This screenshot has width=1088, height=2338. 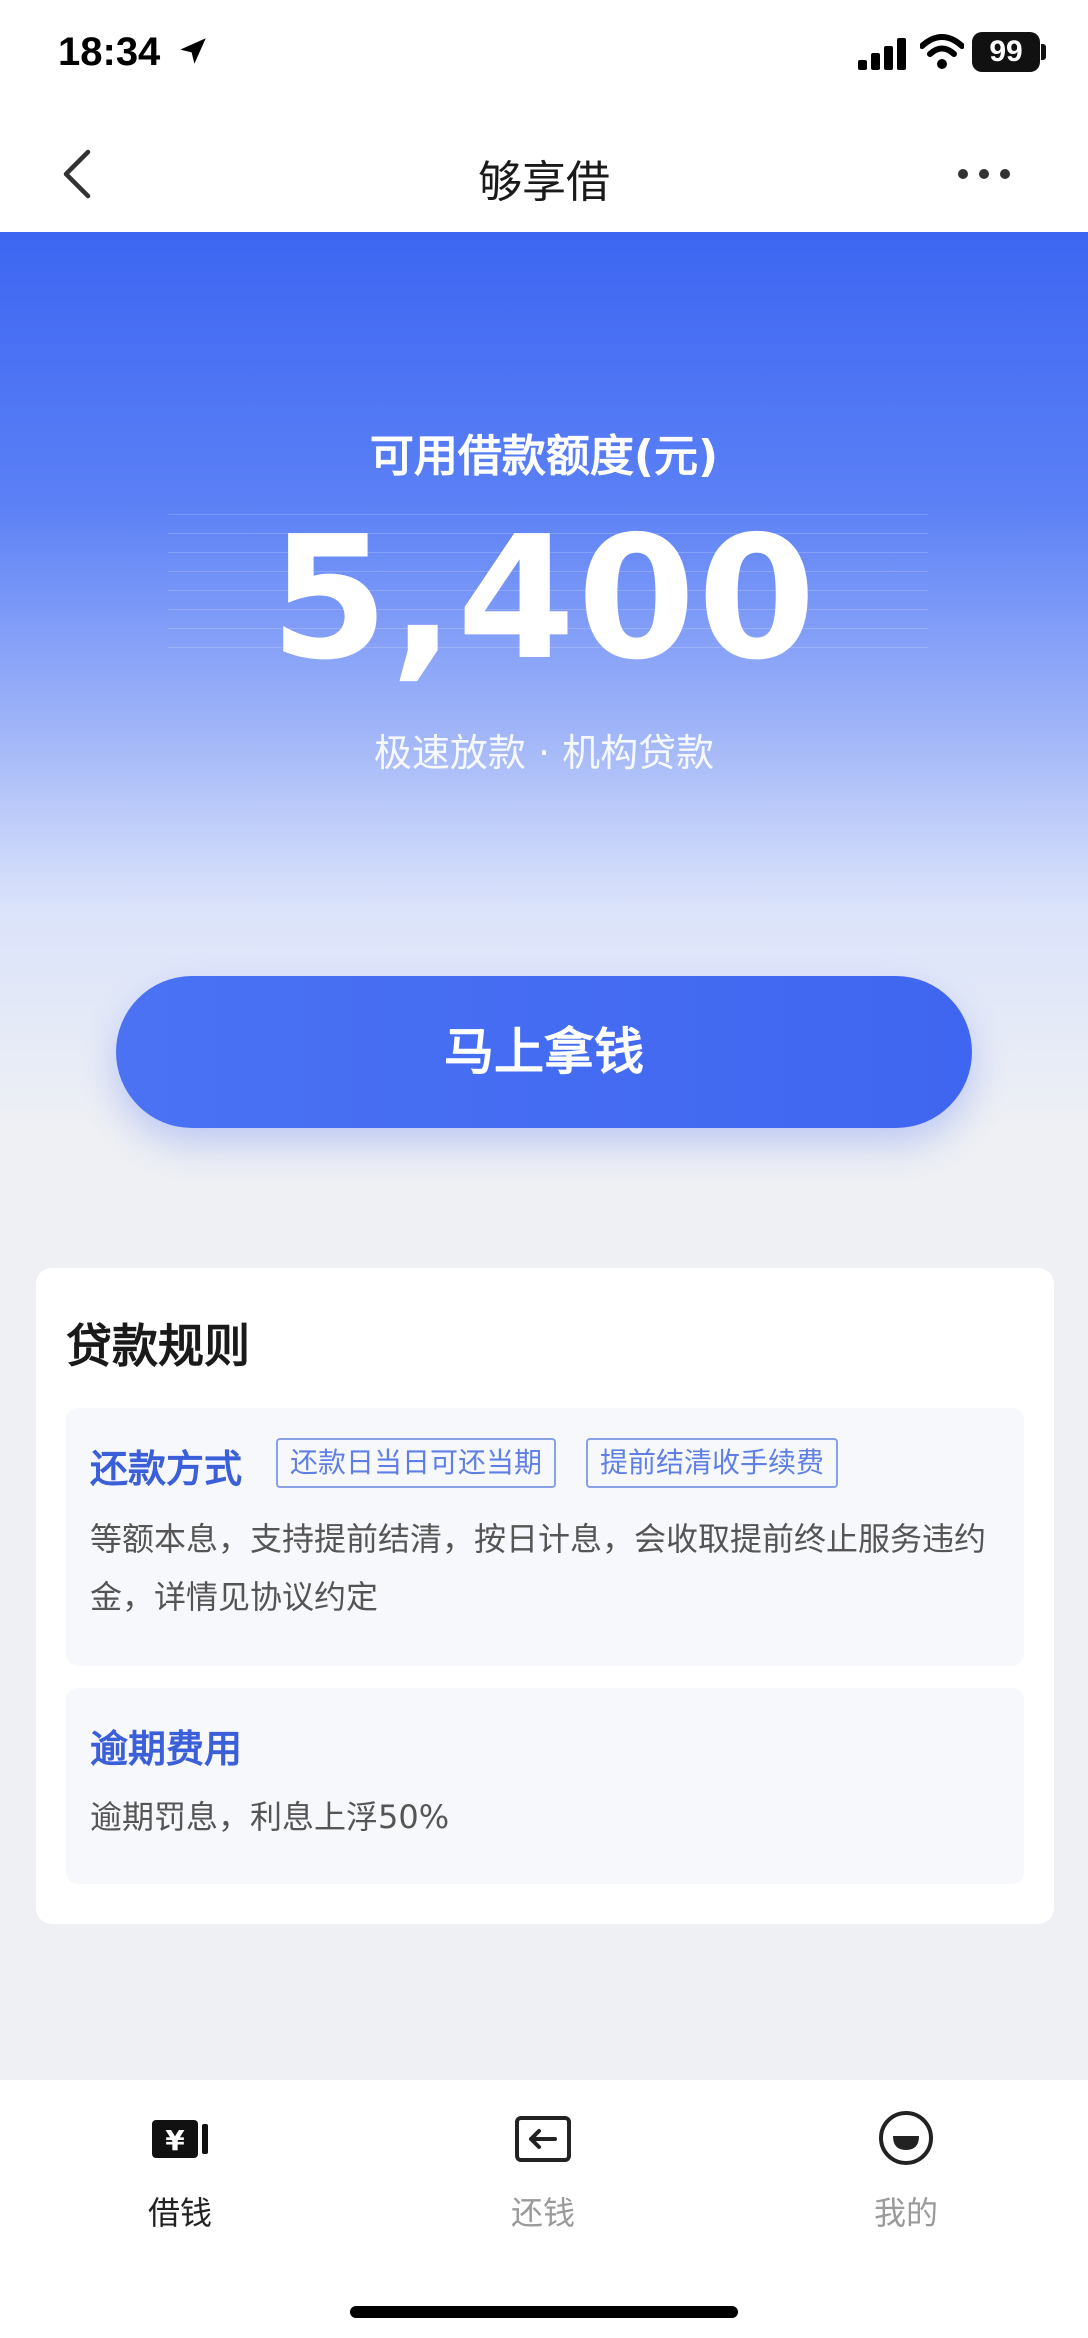 I want to click on nav-bar: 够享借, so click(x=544, y=171).